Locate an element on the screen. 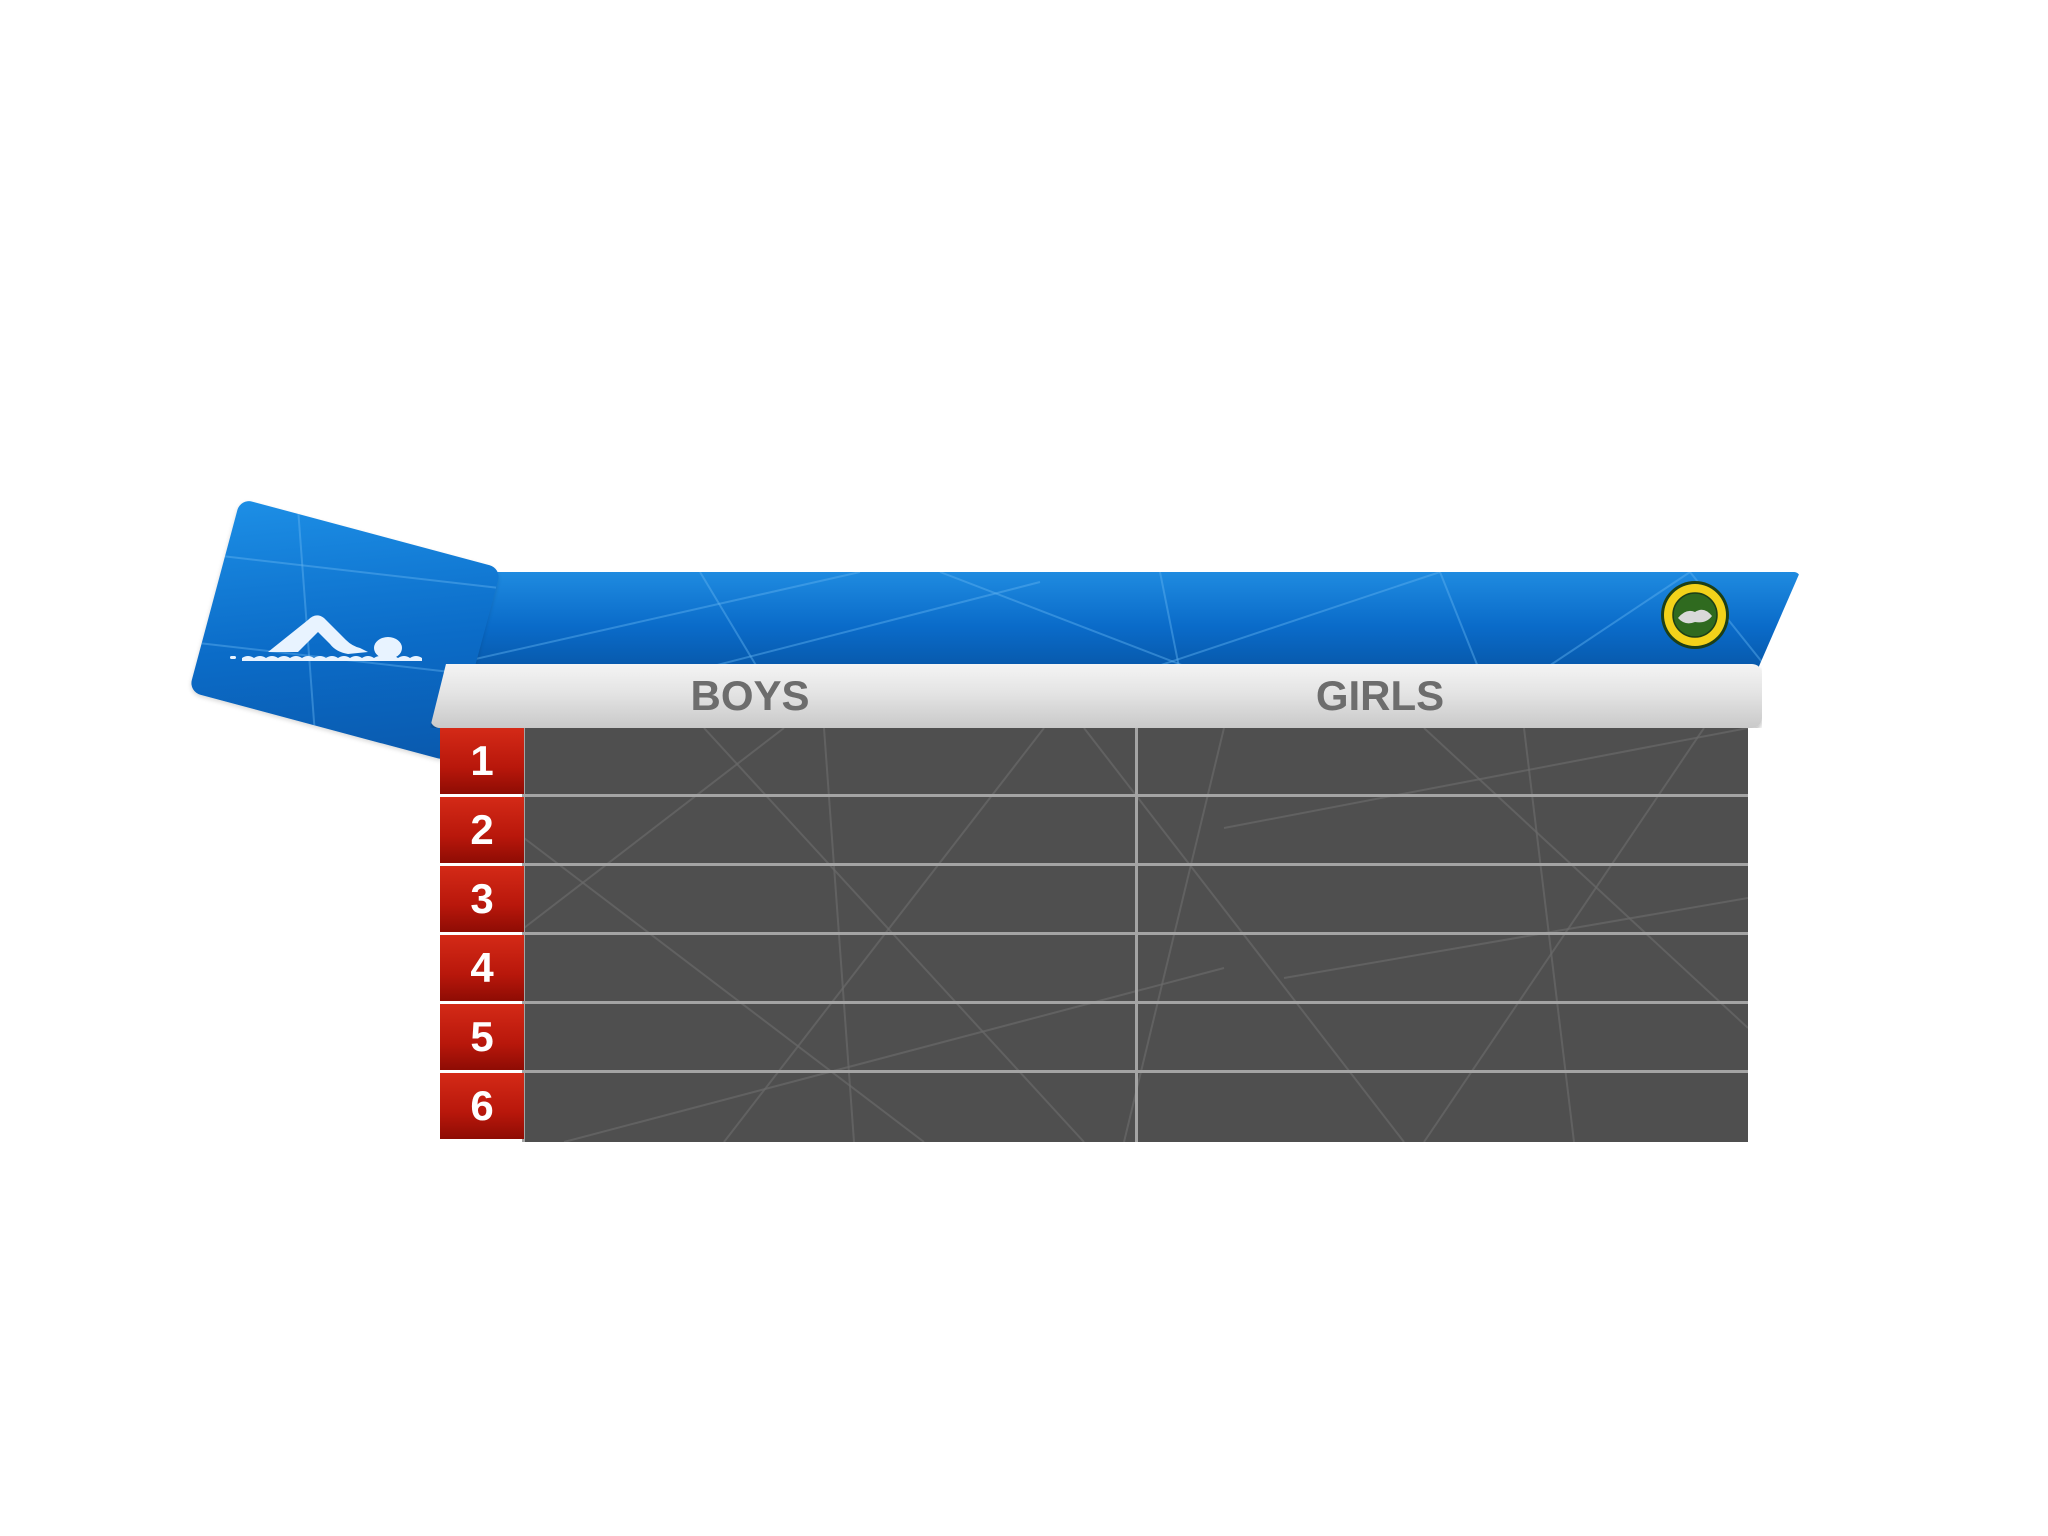 The width and height of the screenshot is (2048, 1536). header-banner is located at coordinates (1120, 622).